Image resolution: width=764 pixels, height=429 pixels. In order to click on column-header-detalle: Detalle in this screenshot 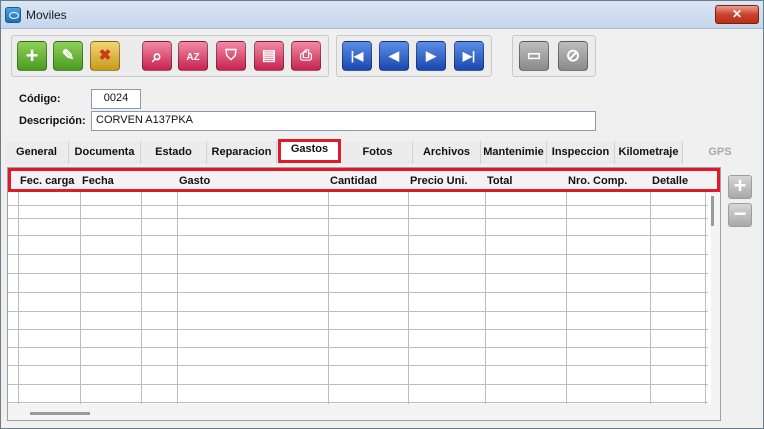, I will do `click(680, 181)`.